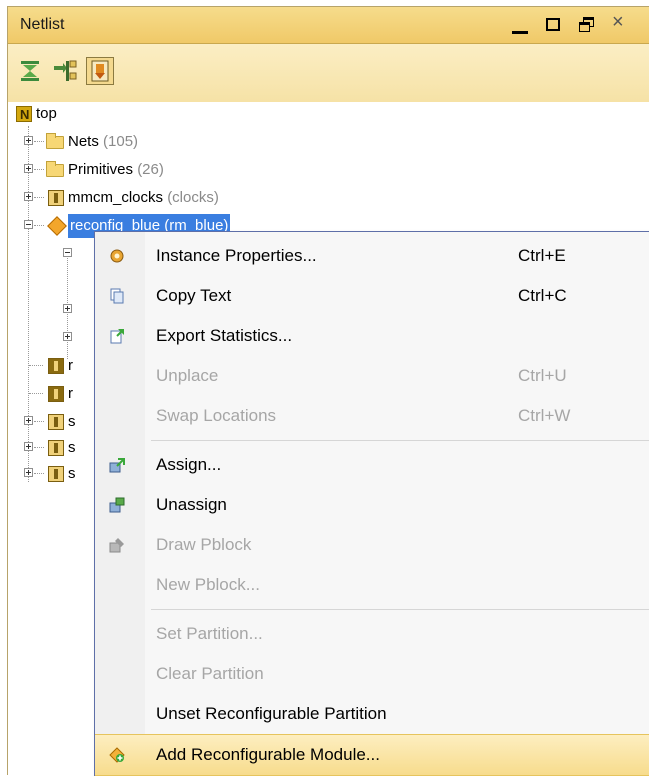 Image resolution: width=649 pixels, height=776 pixels. Describe the element at coordinates (117, 296) in the screenshot. I see `copy-icon` at that location.